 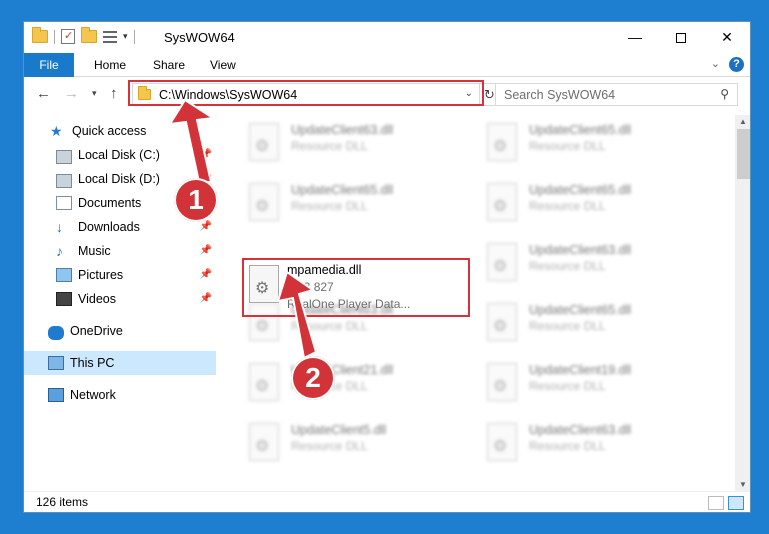 I want to click on search-placeholder: Search SysWOW64, so click(x=560, y=95).